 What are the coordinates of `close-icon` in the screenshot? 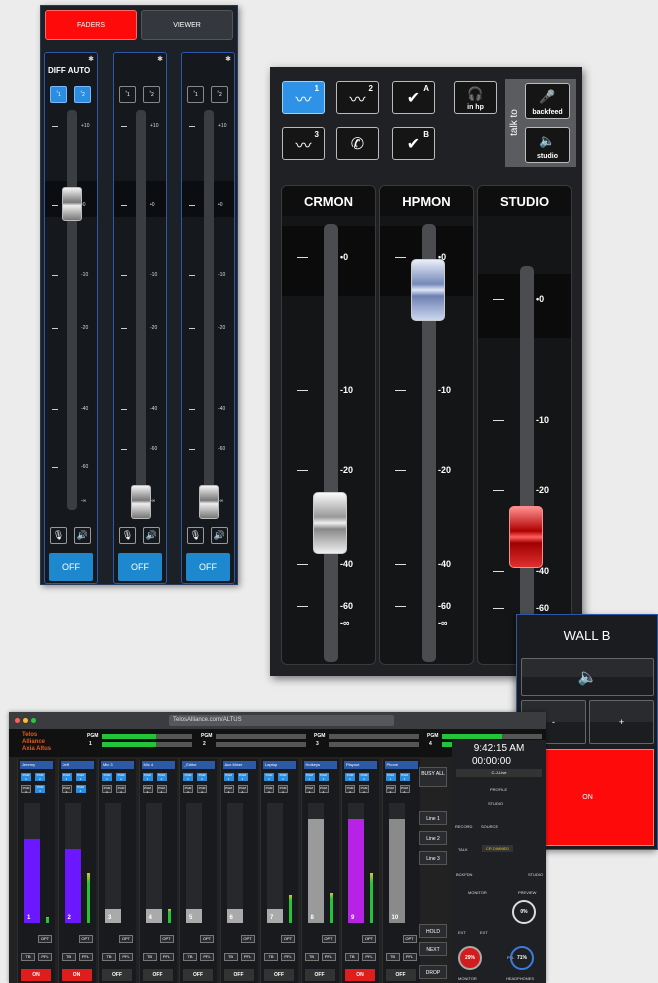 It's located at (17, 720).